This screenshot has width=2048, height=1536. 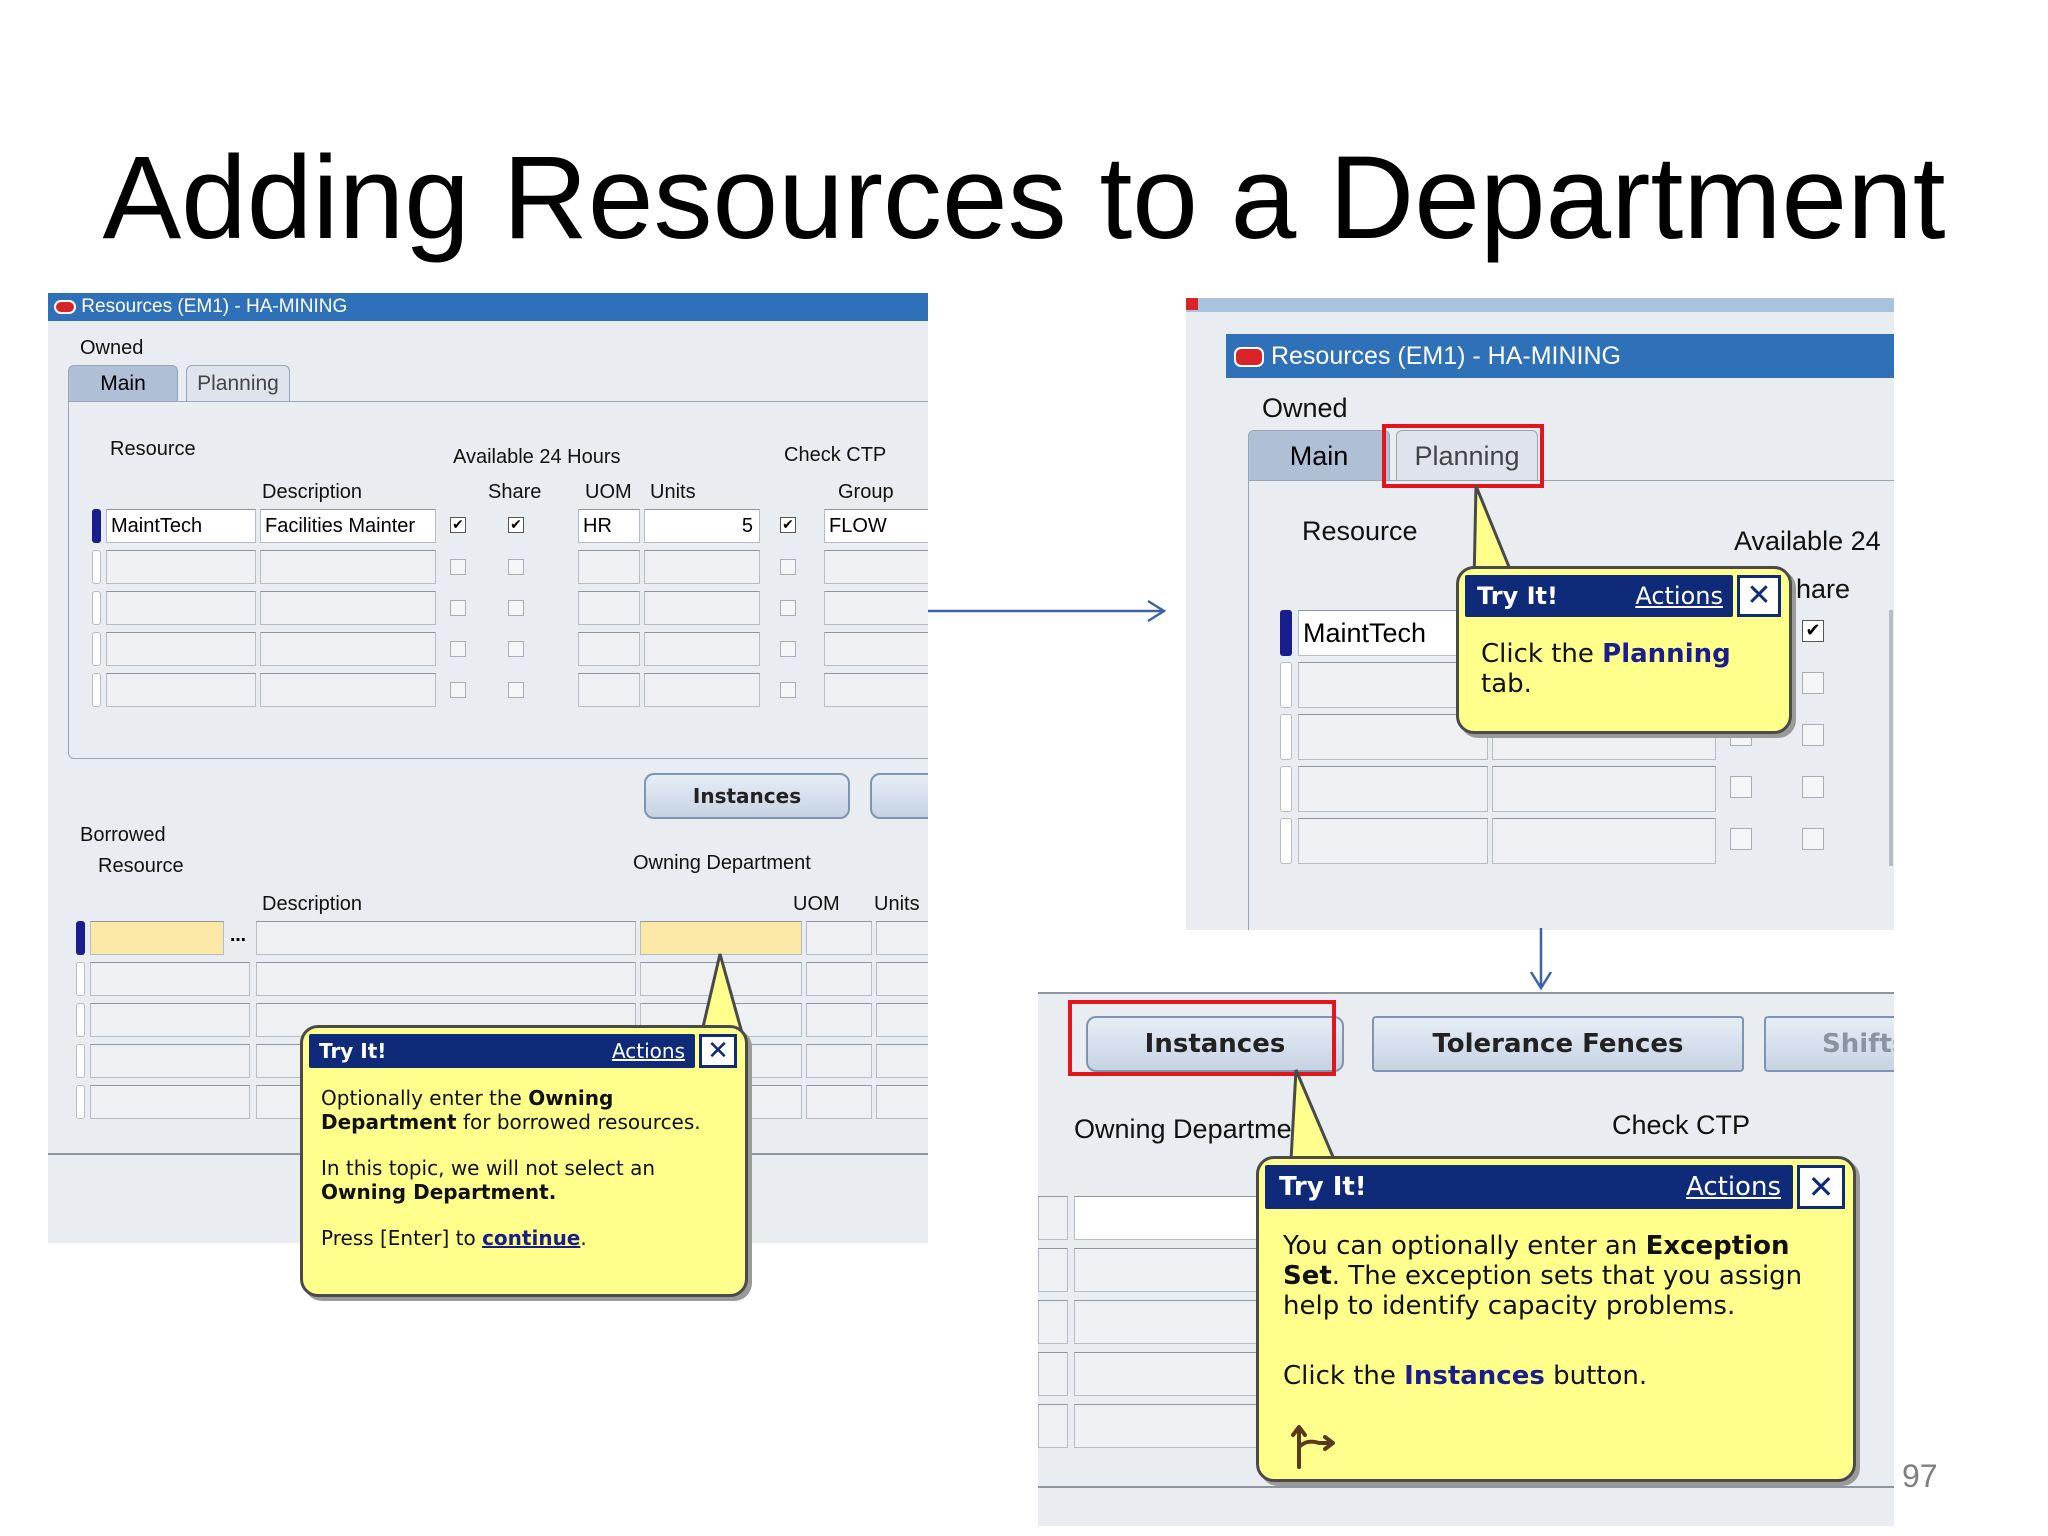 I want to click on next-button-partial, so click(x=899, y=796).